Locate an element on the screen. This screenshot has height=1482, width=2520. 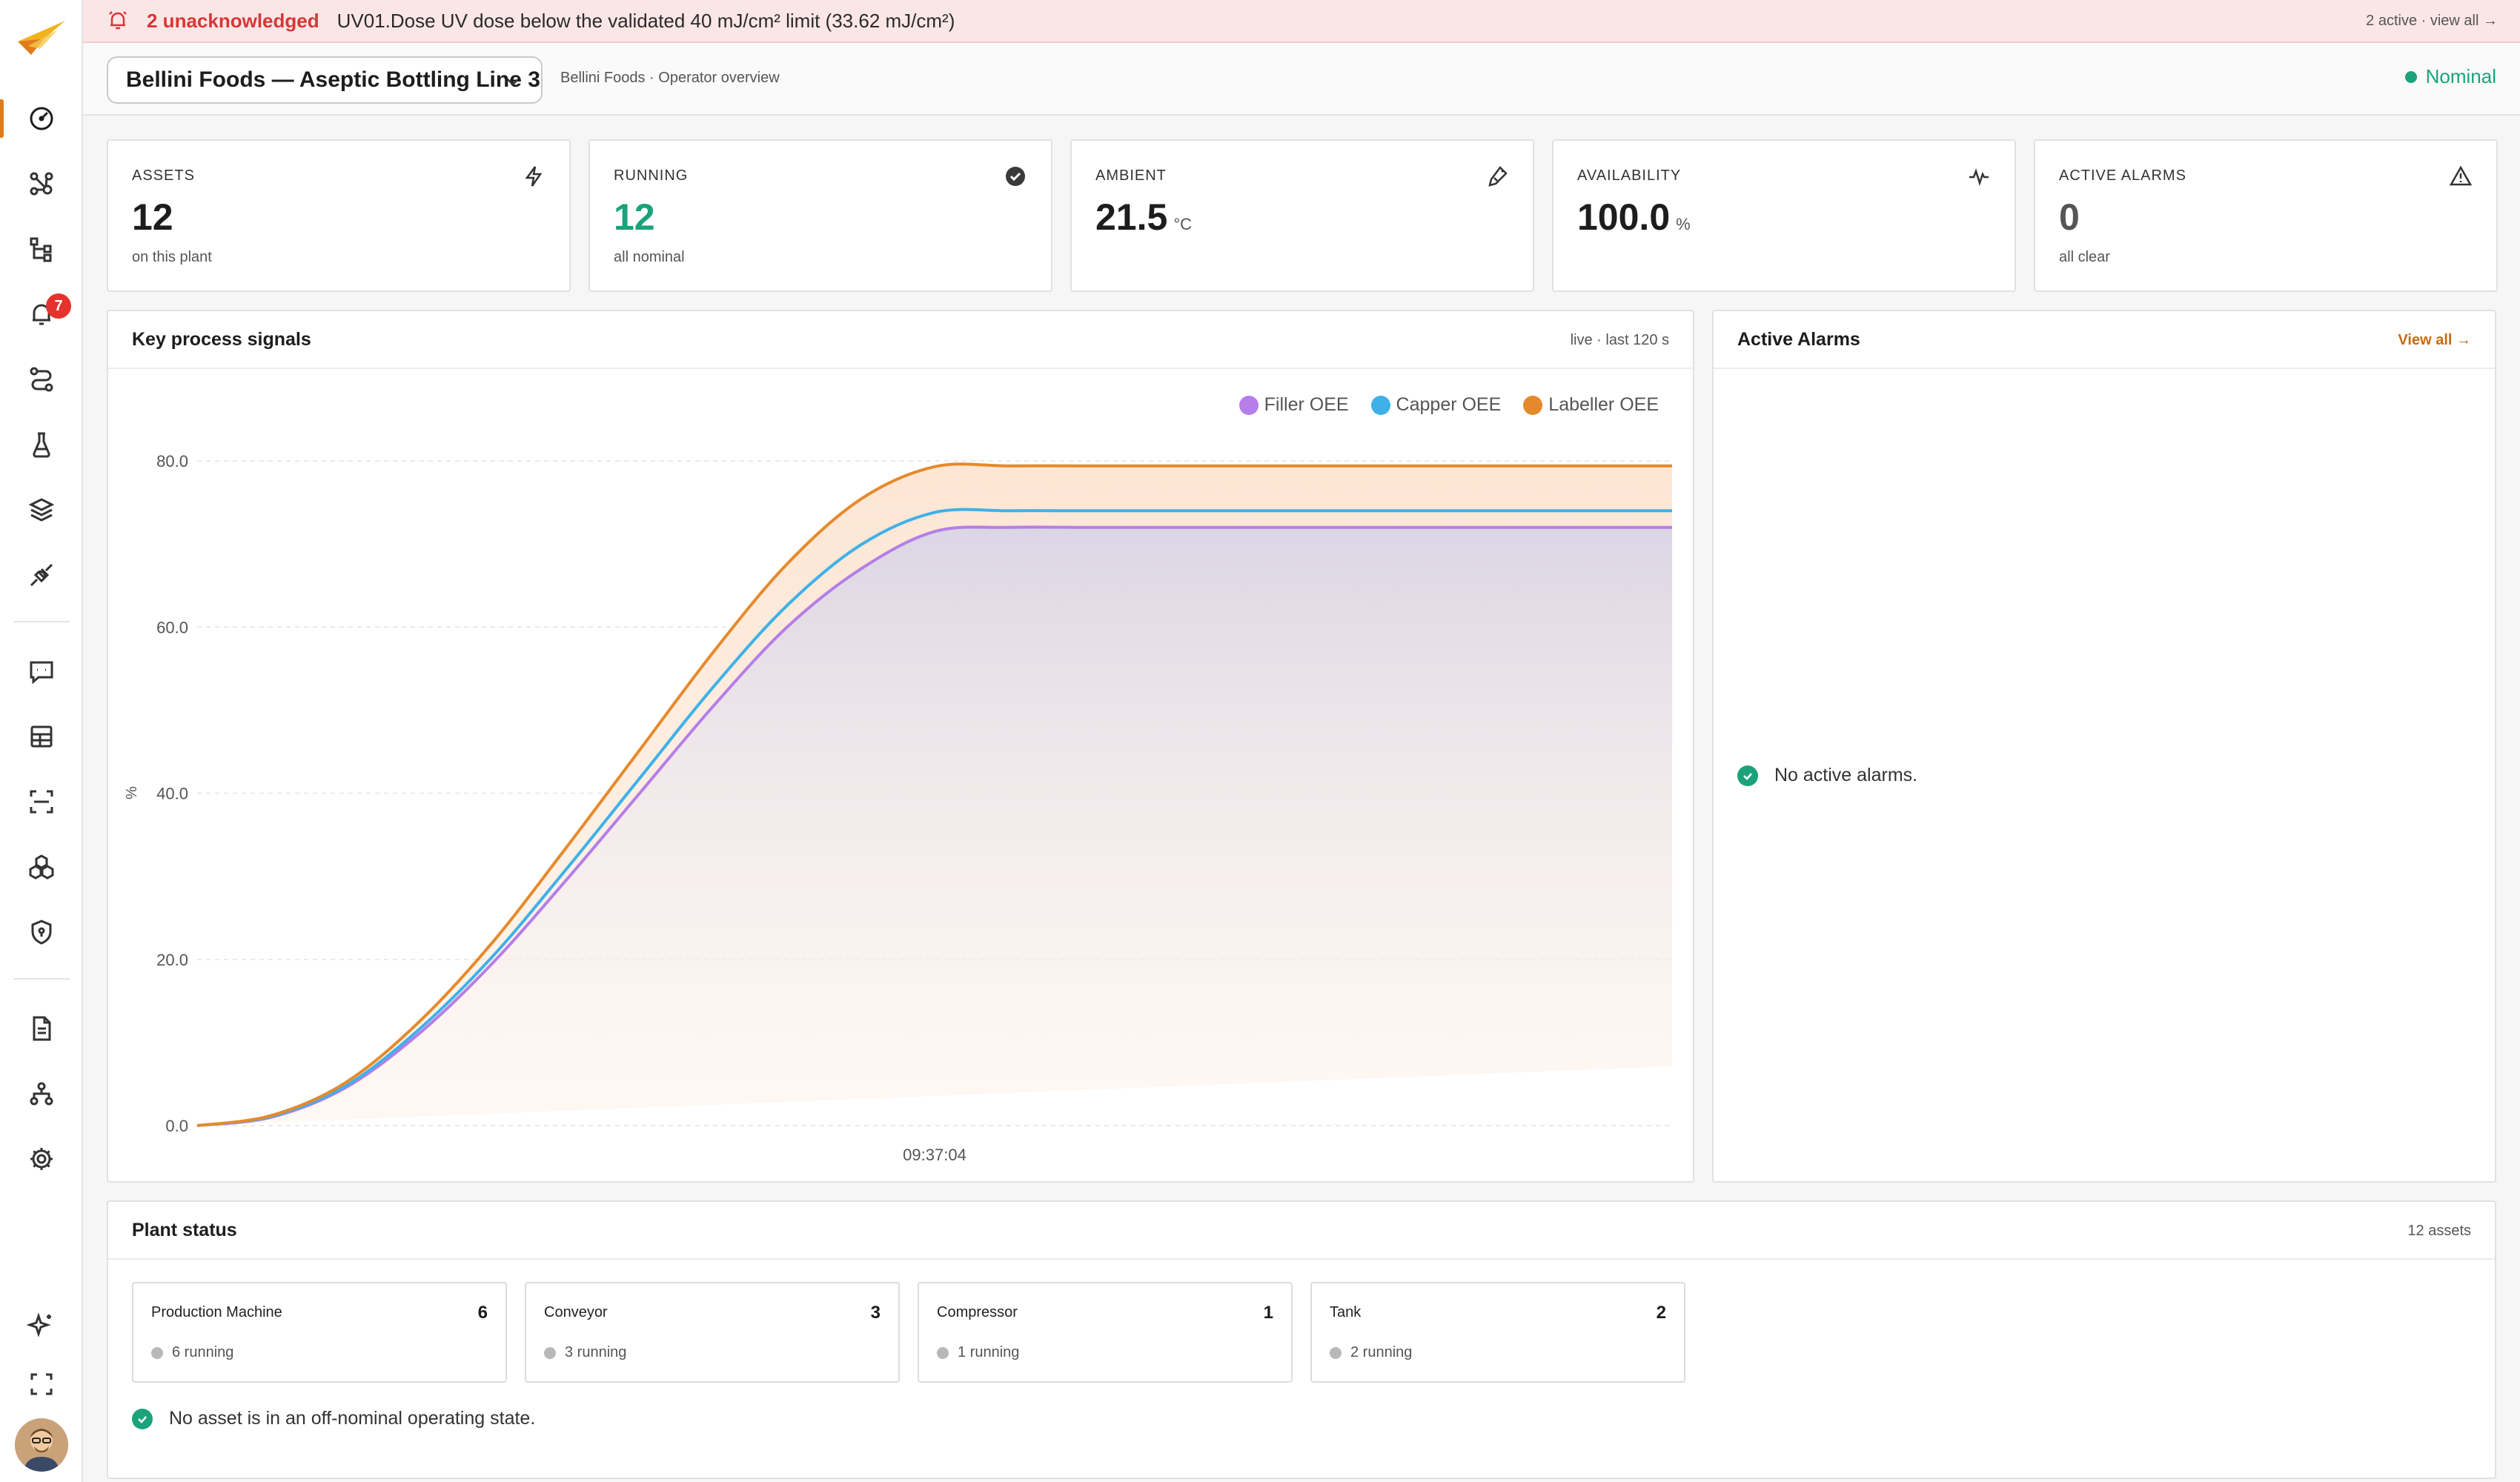
nav-alarms: 7 is located at coordinates (41, 315).